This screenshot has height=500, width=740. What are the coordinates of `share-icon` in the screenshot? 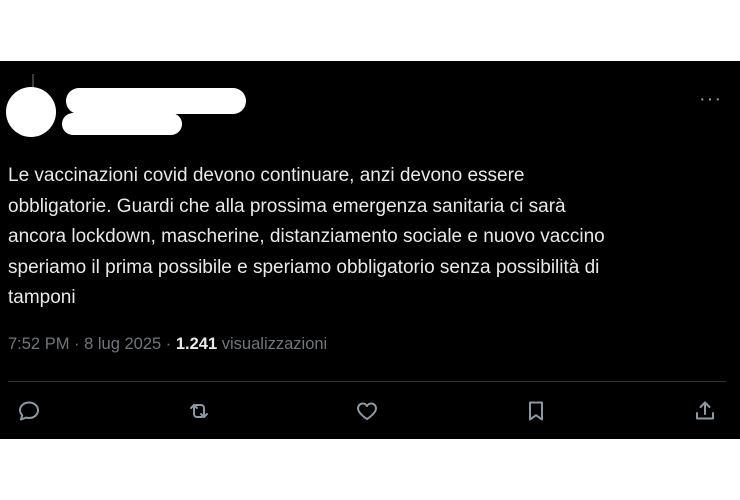 It's located at (705, 410).